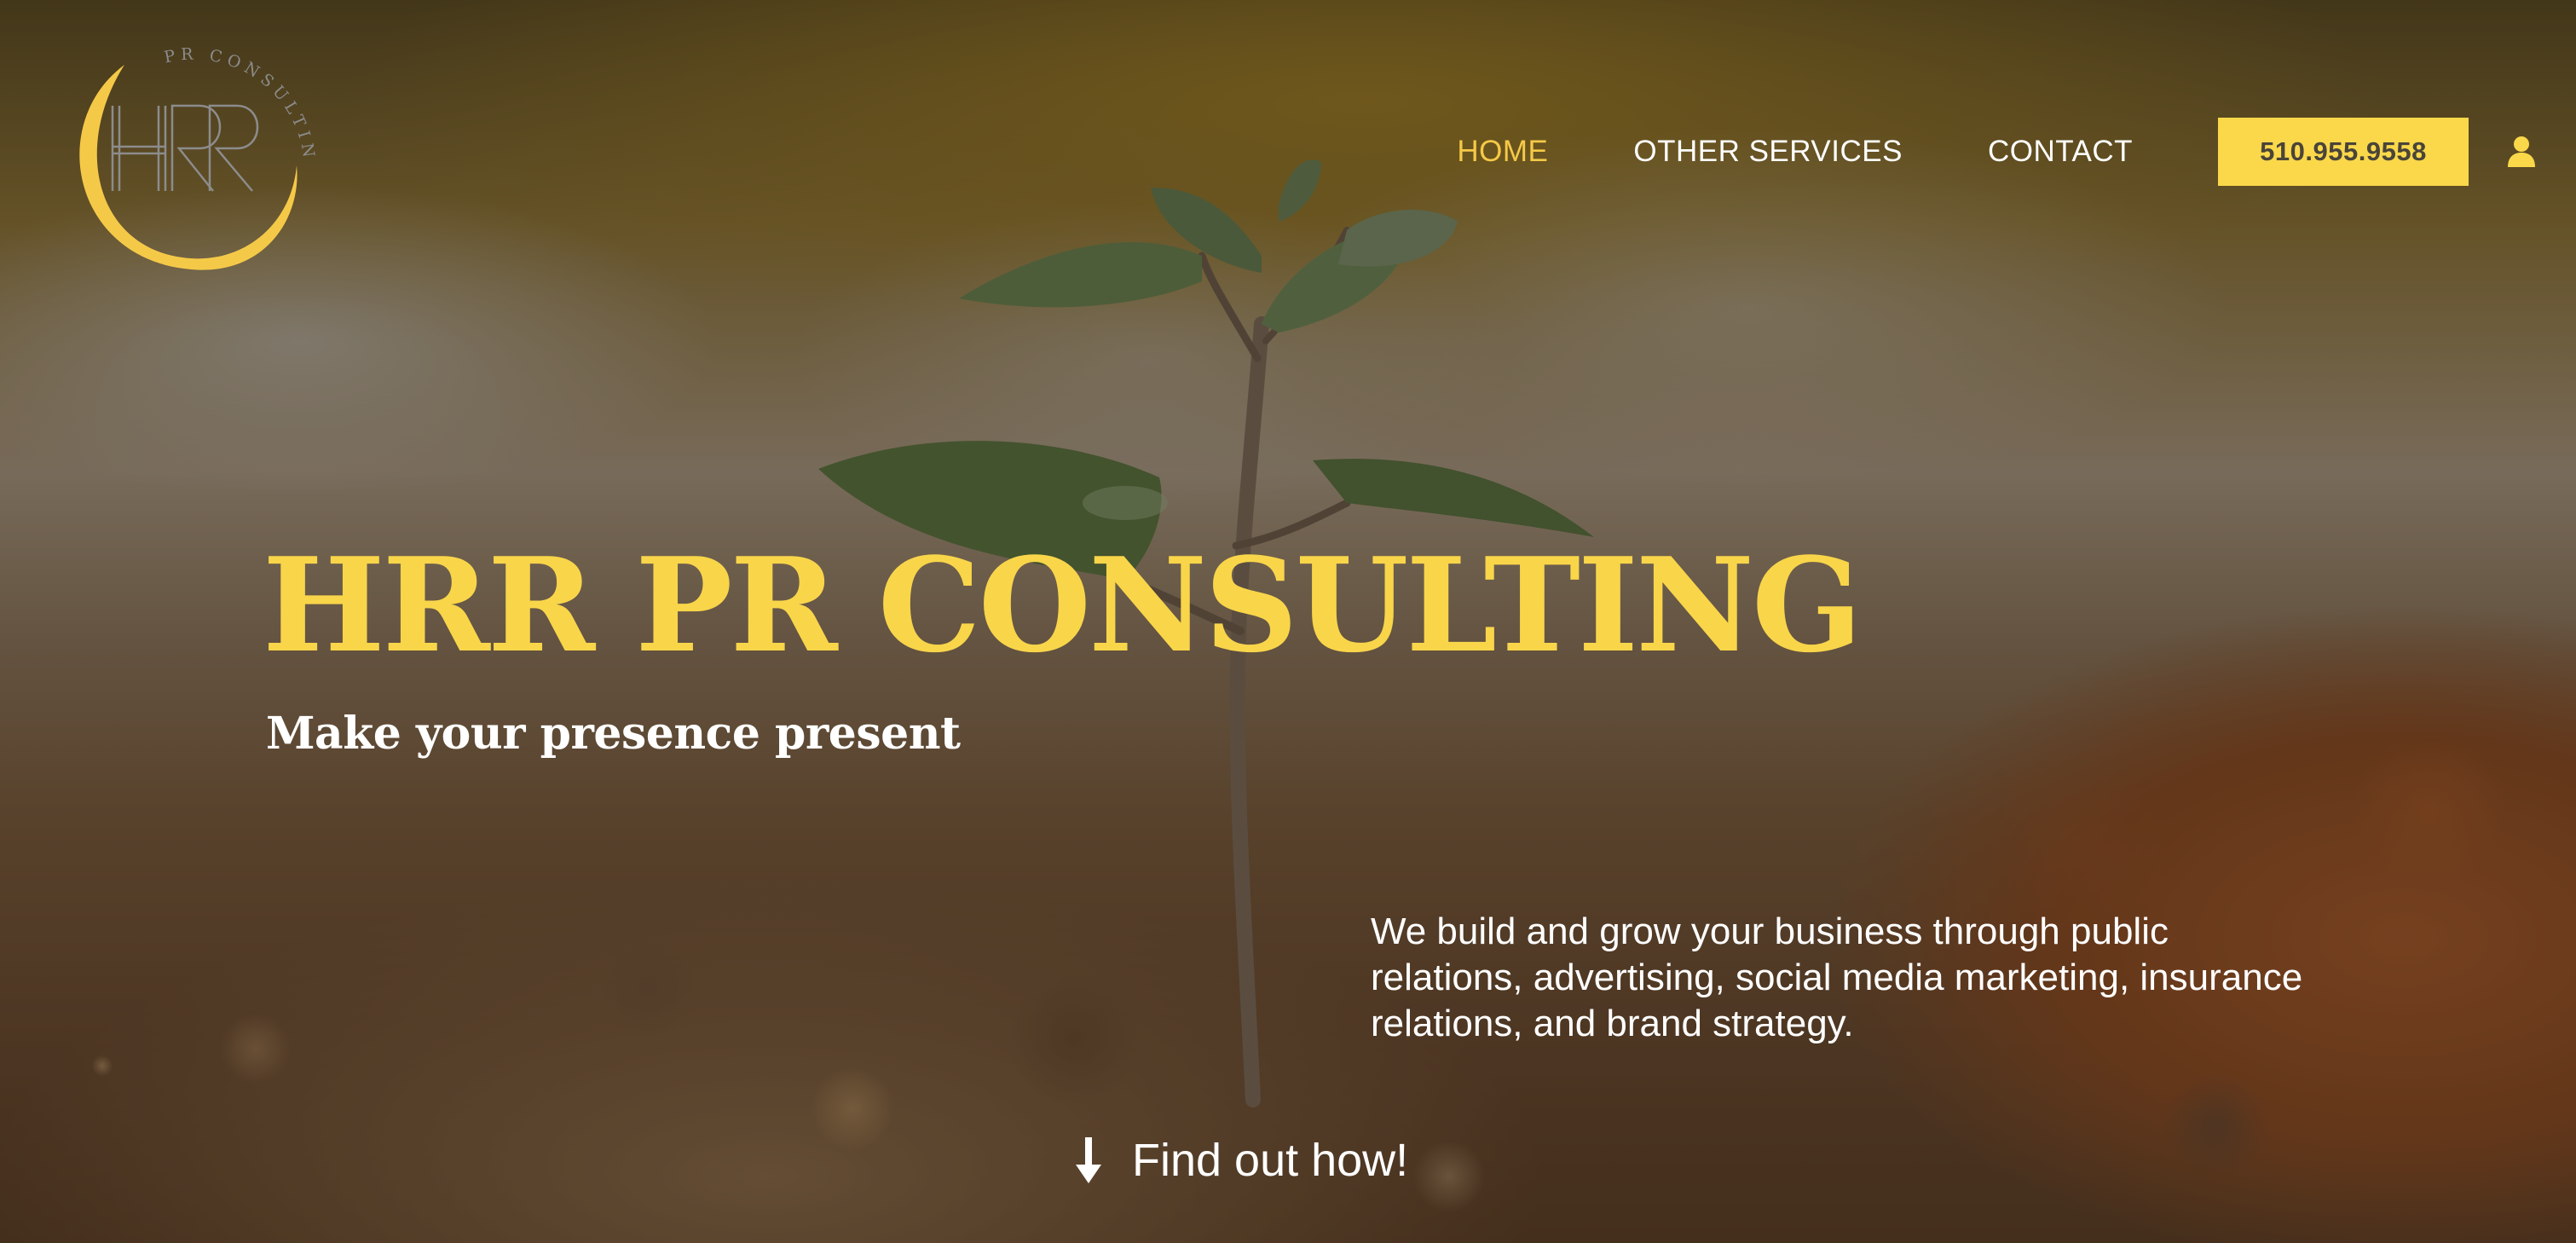 This screenshot has height=1243, width=2576. Describe the element at coordinates (1270, 1160) in the screenshot. I see `find-out-how-label: Find out how!` at that location.